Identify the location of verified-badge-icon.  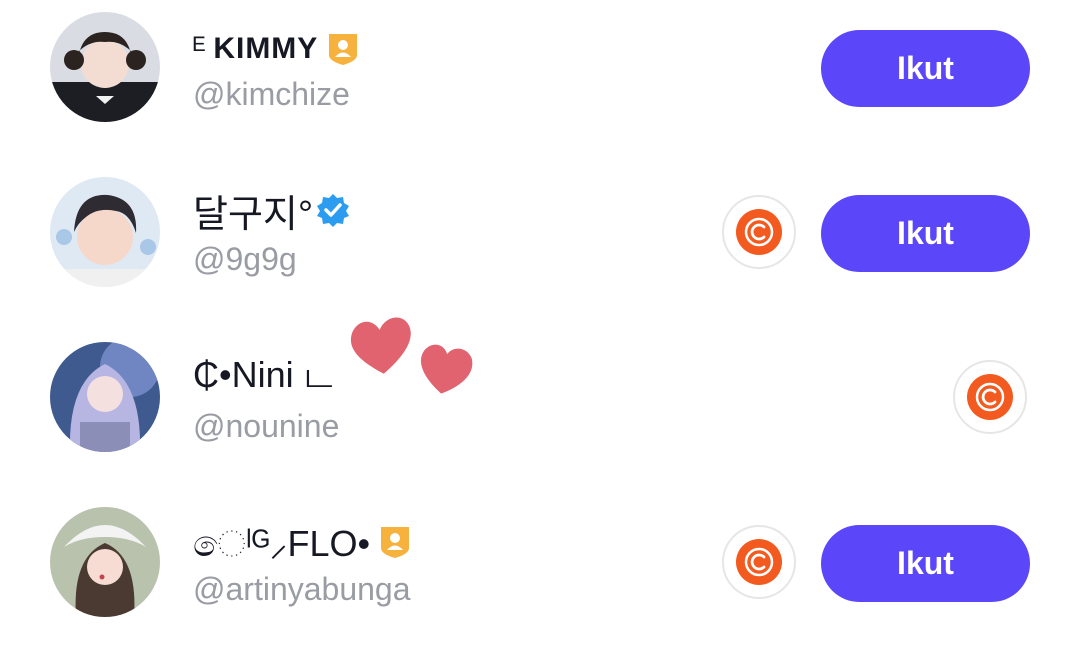
(333, 210).